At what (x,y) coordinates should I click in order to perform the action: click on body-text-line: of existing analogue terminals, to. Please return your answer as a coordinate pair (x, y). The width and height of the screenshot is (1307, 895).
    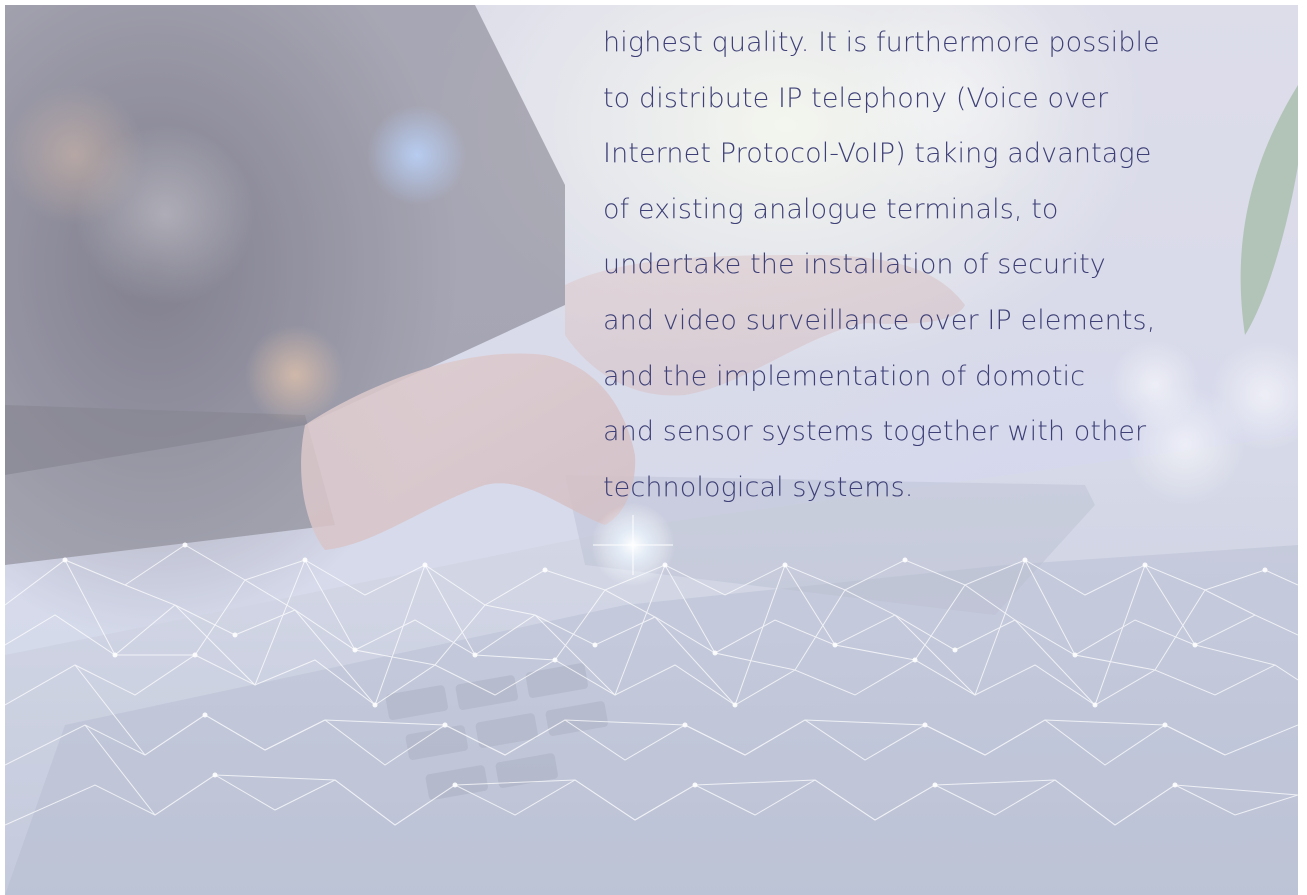
    Looking at the image, I should click on (831, 209).